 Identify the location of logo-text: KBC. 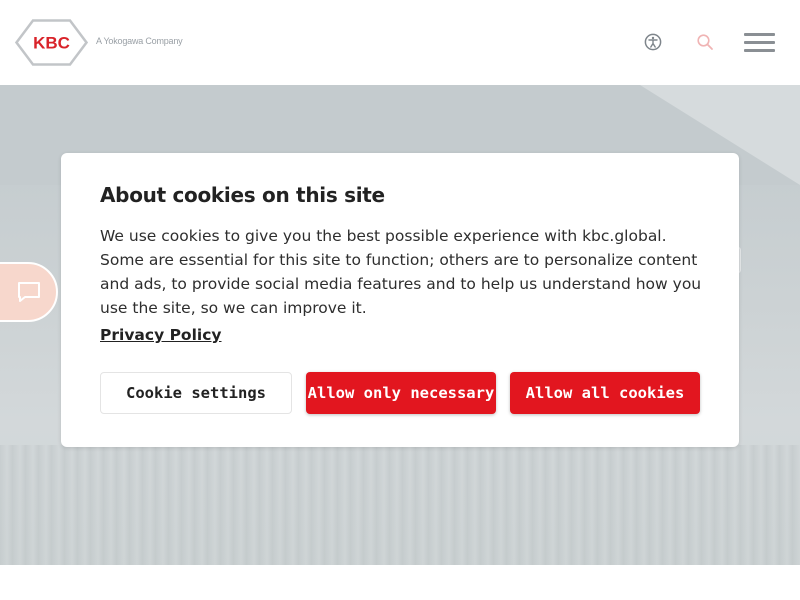
(51, 43).